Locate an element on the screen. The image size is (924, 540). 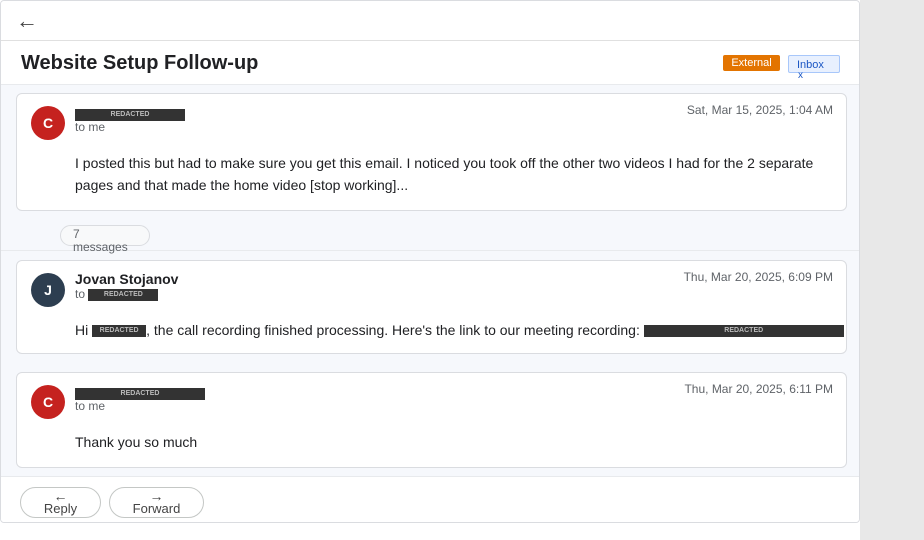
external-label-badge: External is located at coordinates (751, 63).